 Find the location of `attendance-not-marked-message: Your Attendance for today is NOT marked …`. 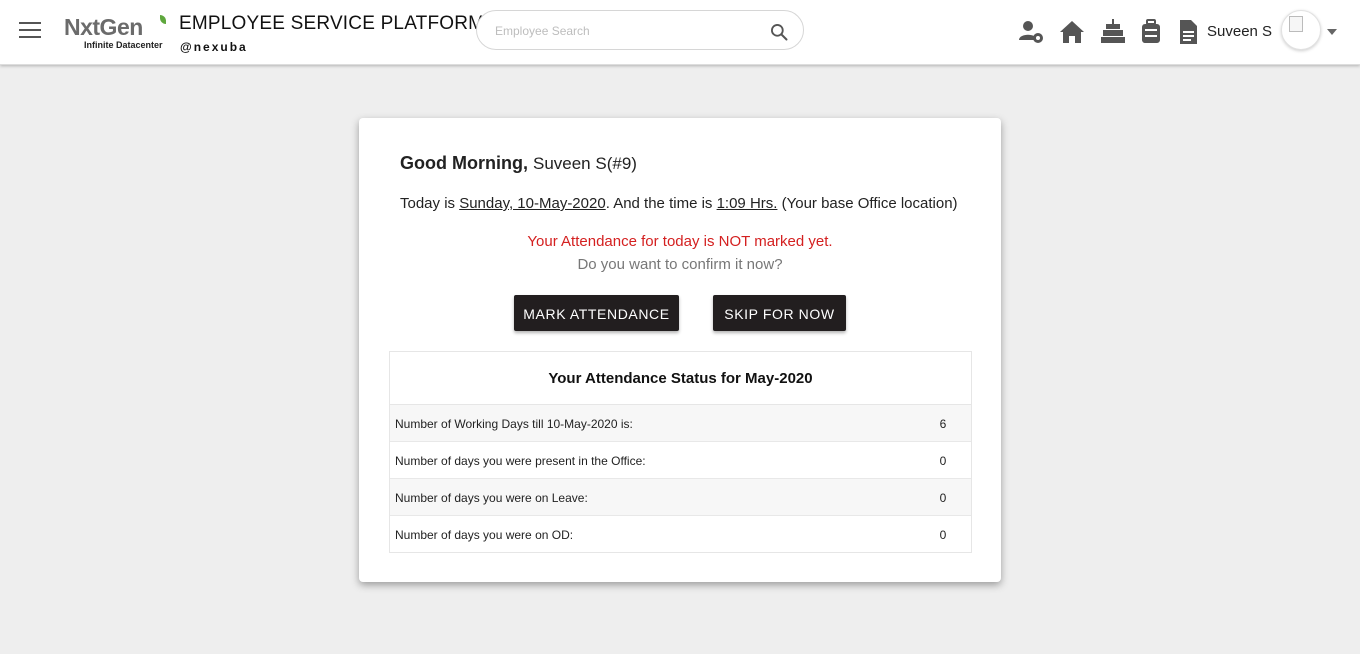

attendance-not-marked-message: Your Attendance for today is NOT marked … is located at coordinates (680, 241).